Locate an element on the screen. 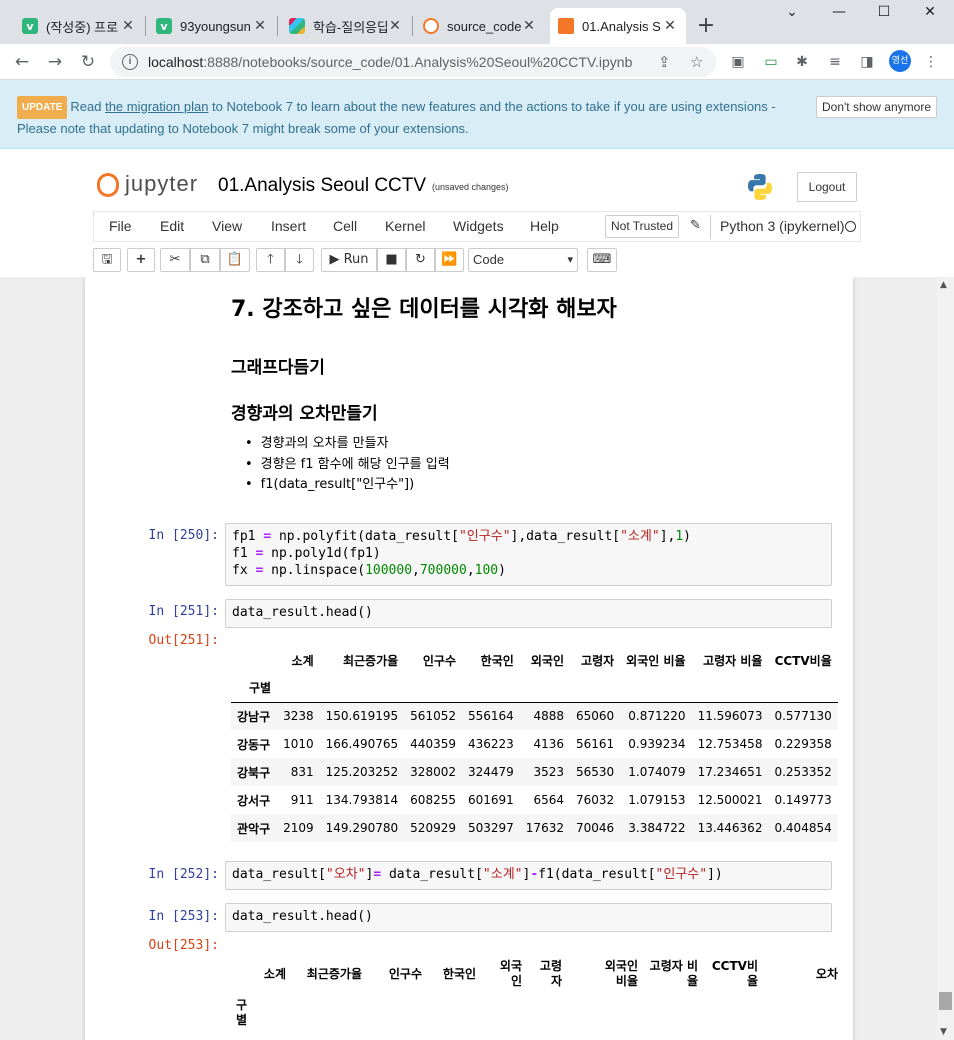 The image size is (954, 1040). kernel-name: Python 3 (ipykernel) is located at coordinates (782, 226).